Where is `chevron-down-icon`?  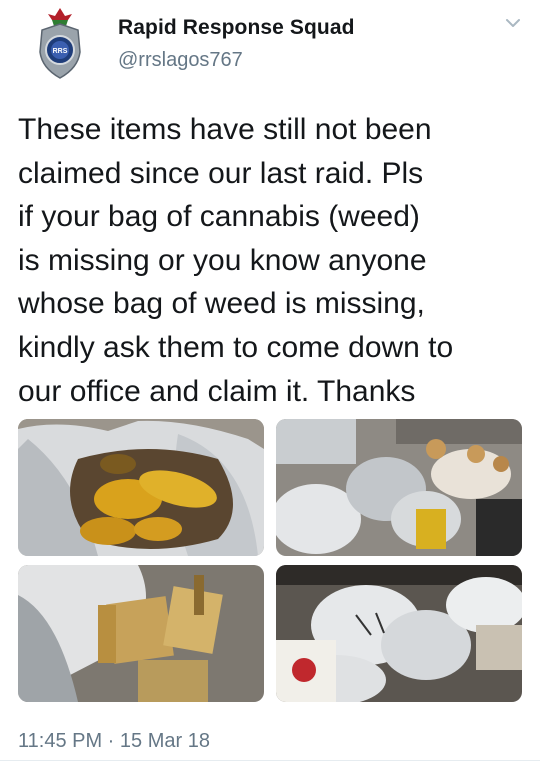
chevron-down-icon is located at coordinates (513, 22).